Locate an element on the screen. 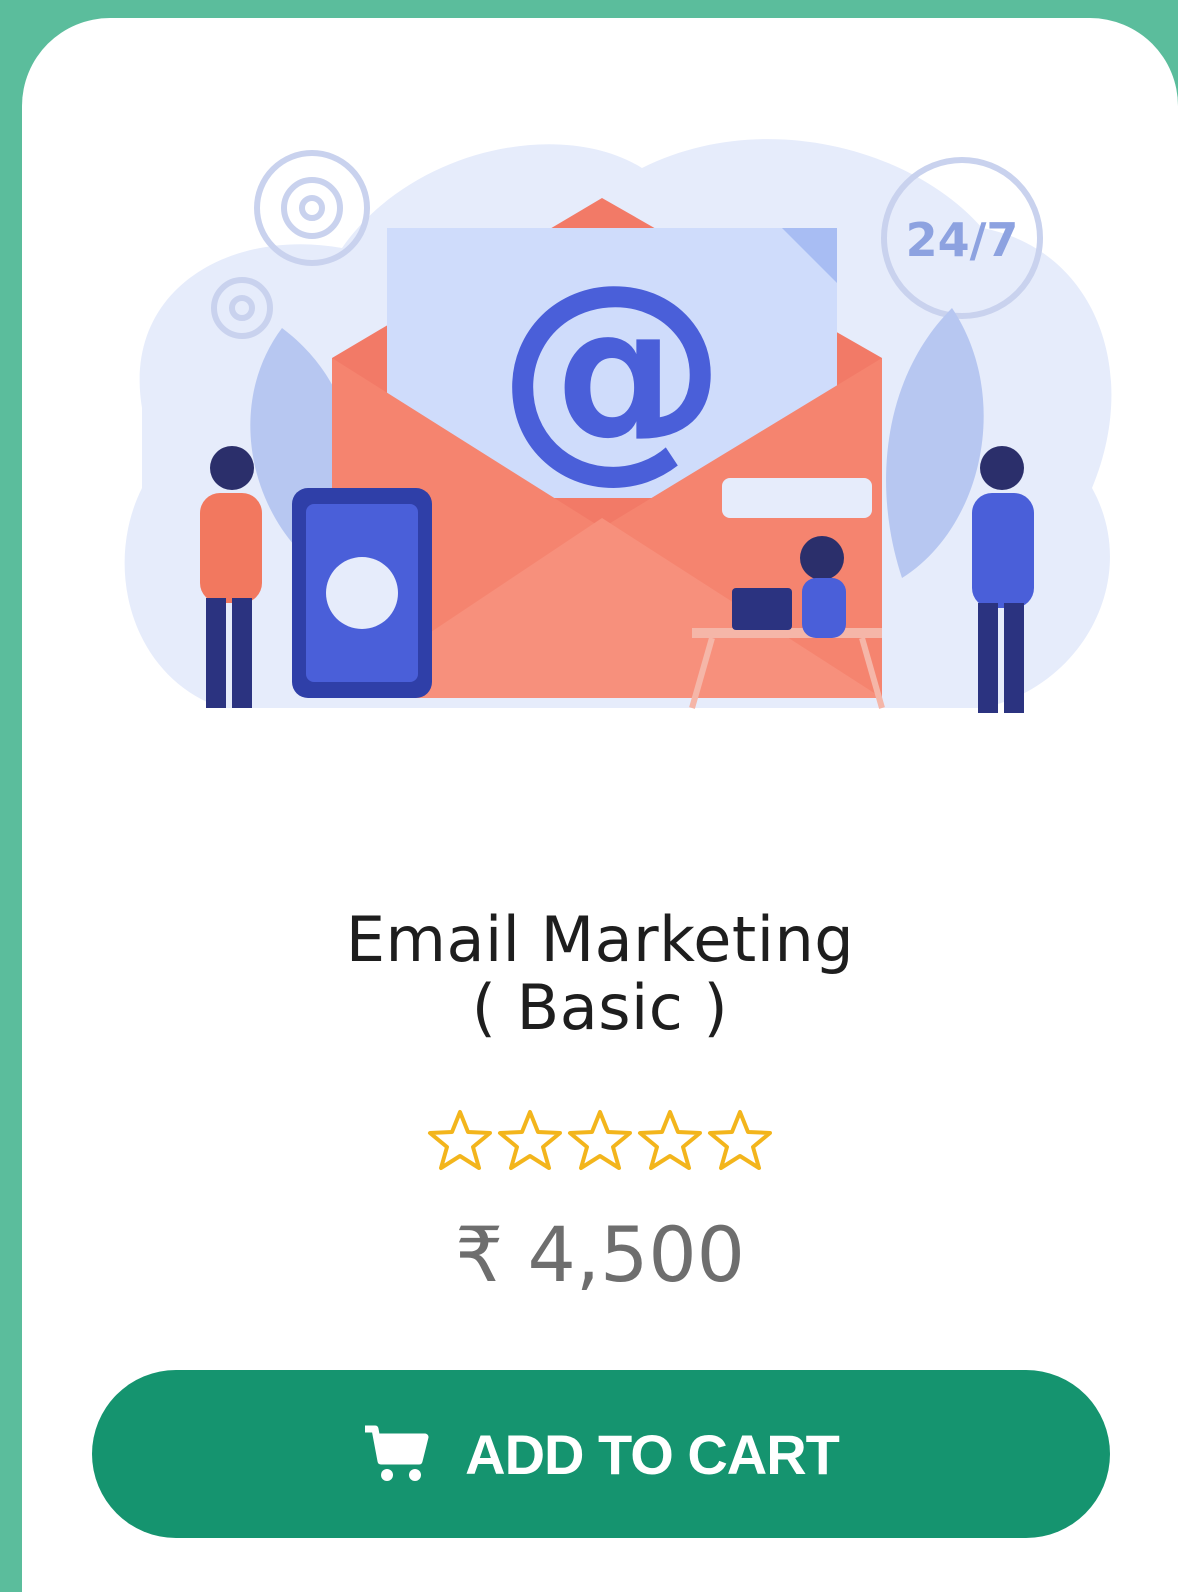 The image size is (1178, 1592). add-to-cart-button: ADD TO CART is located at coordinates (601, 1454).